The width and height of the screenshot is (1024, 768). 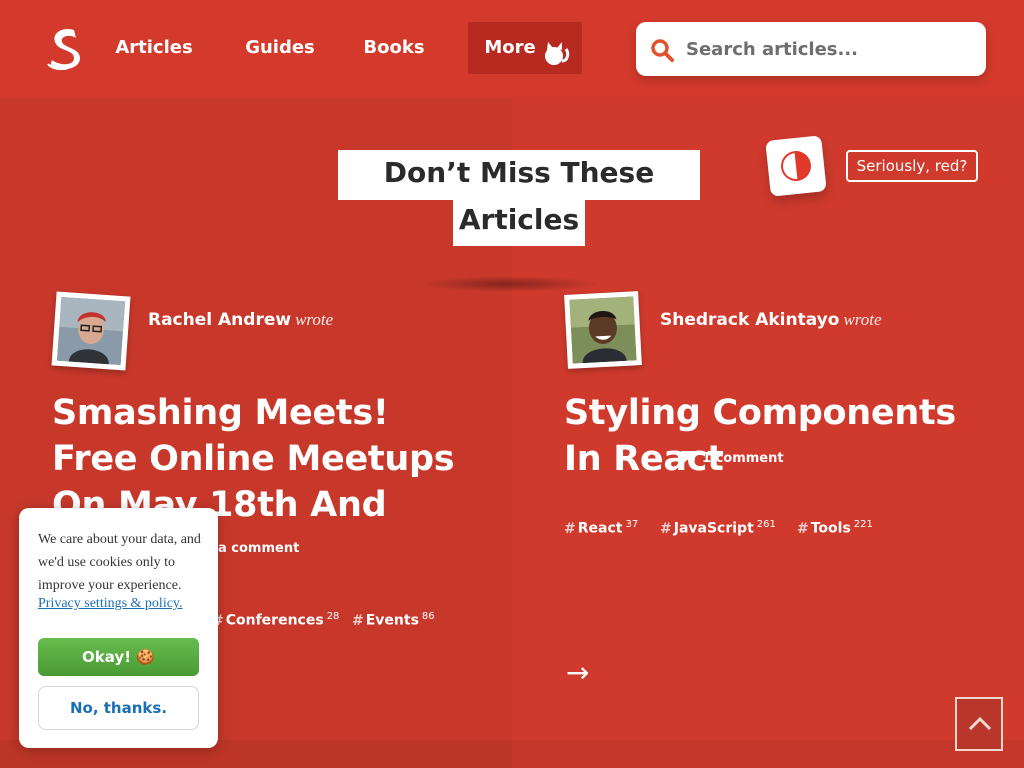 I want to click on comment-count: 1 comment, so click(x=743, y=458).